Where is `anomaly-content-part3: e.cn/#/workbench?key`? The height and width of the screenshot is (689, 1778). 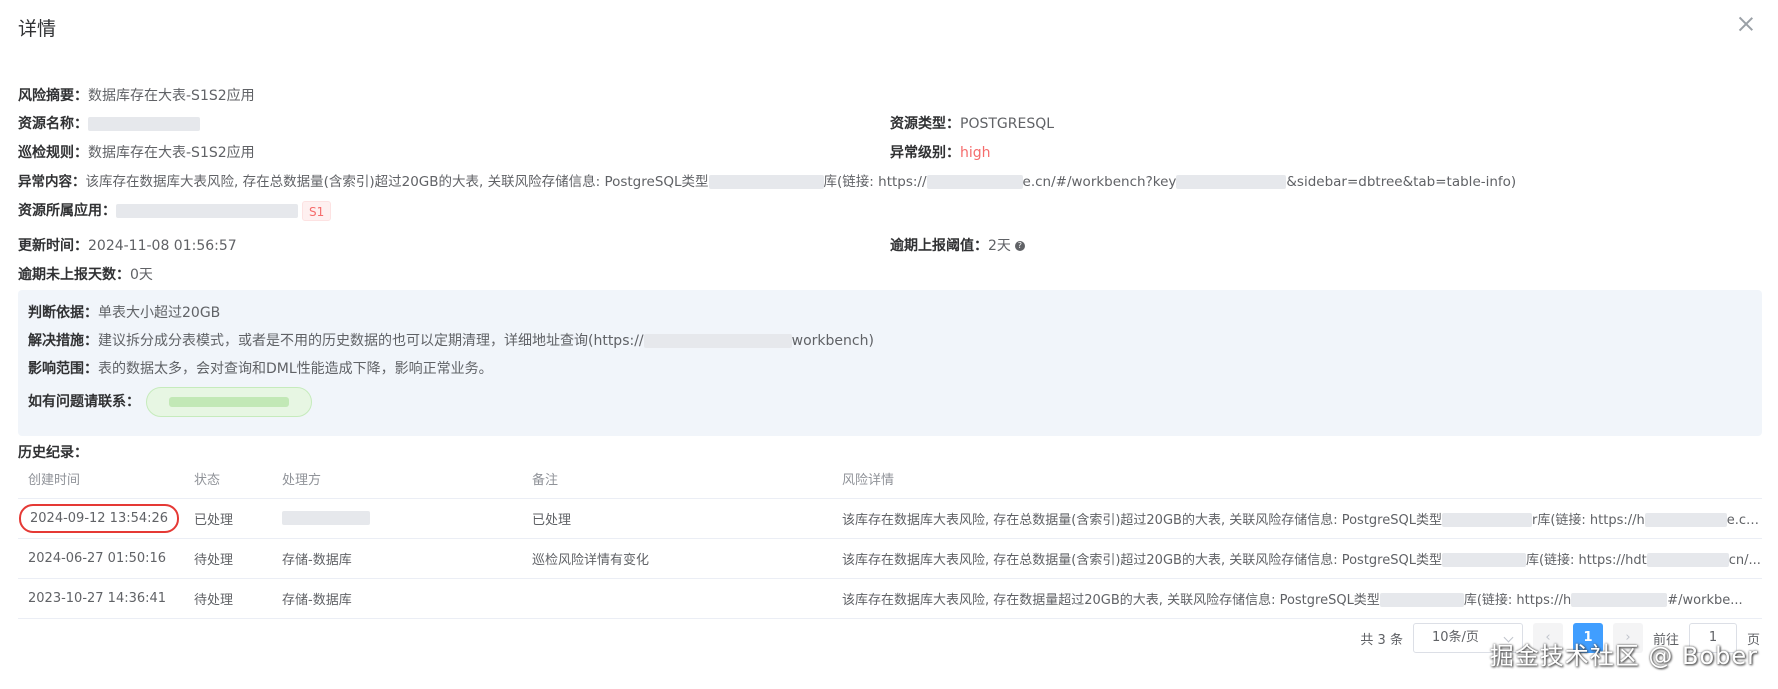
anomaly-content-part3: e.cn/#/workbench?key is located at coordinates (1099, 182).